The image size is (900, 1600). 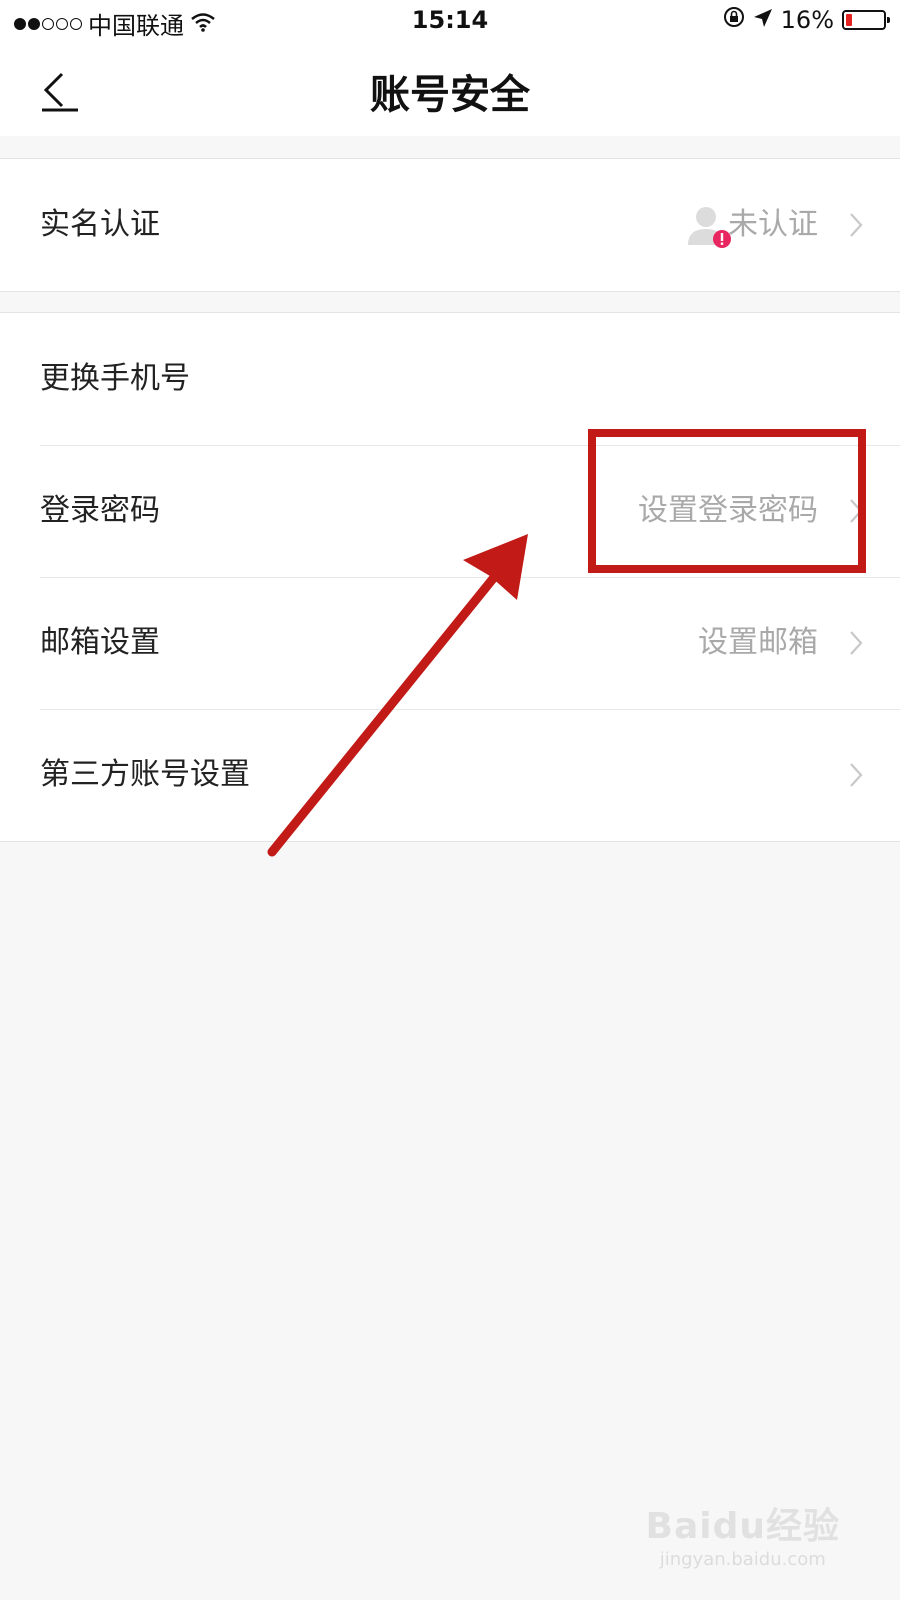 I want to click on row-email-settings: 邮箱设置 设置邮箱, so click(x=450, y=643).